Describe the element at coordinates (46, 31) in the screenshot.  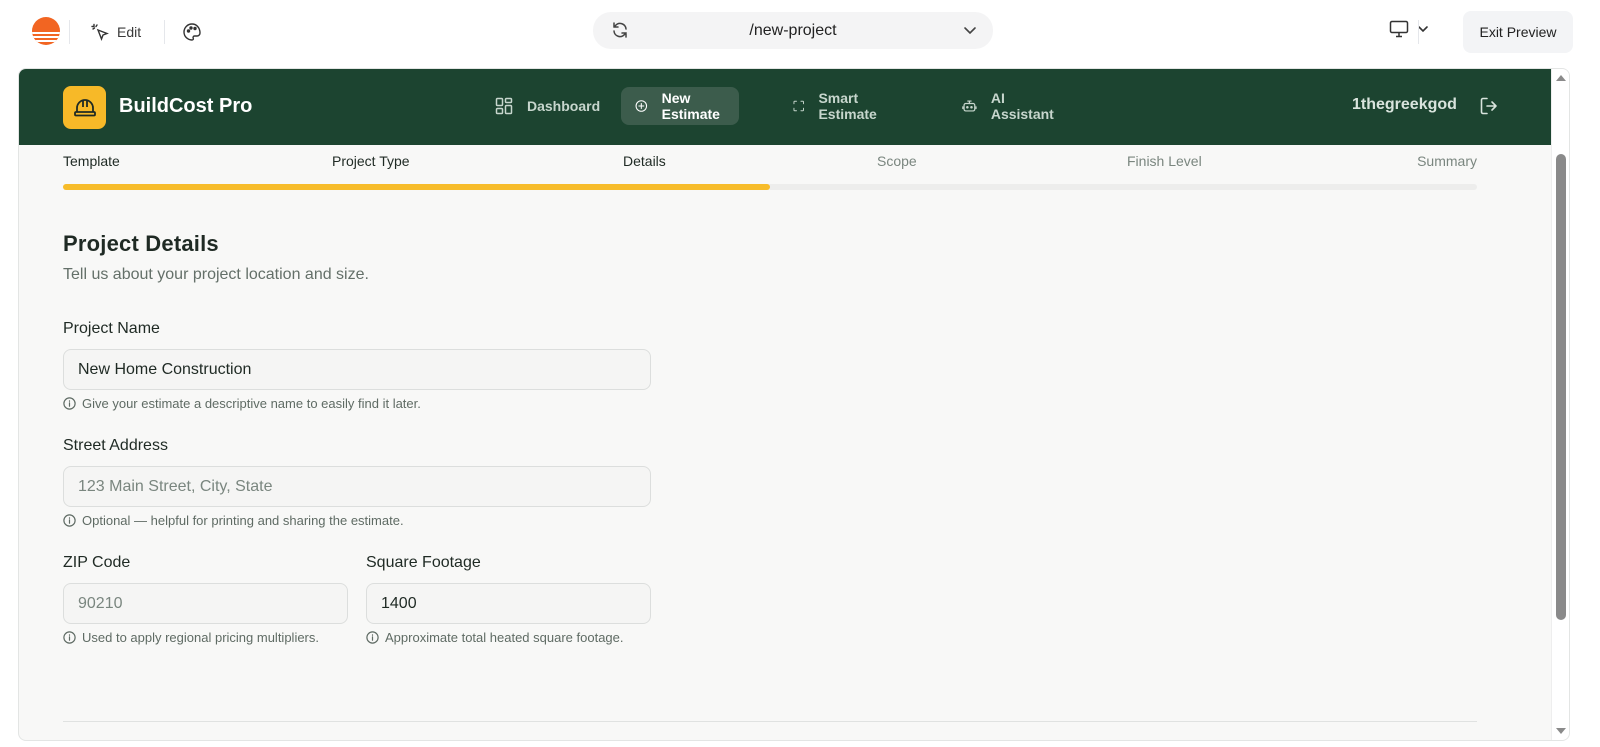
I see `brand-logo-icon` at that location.